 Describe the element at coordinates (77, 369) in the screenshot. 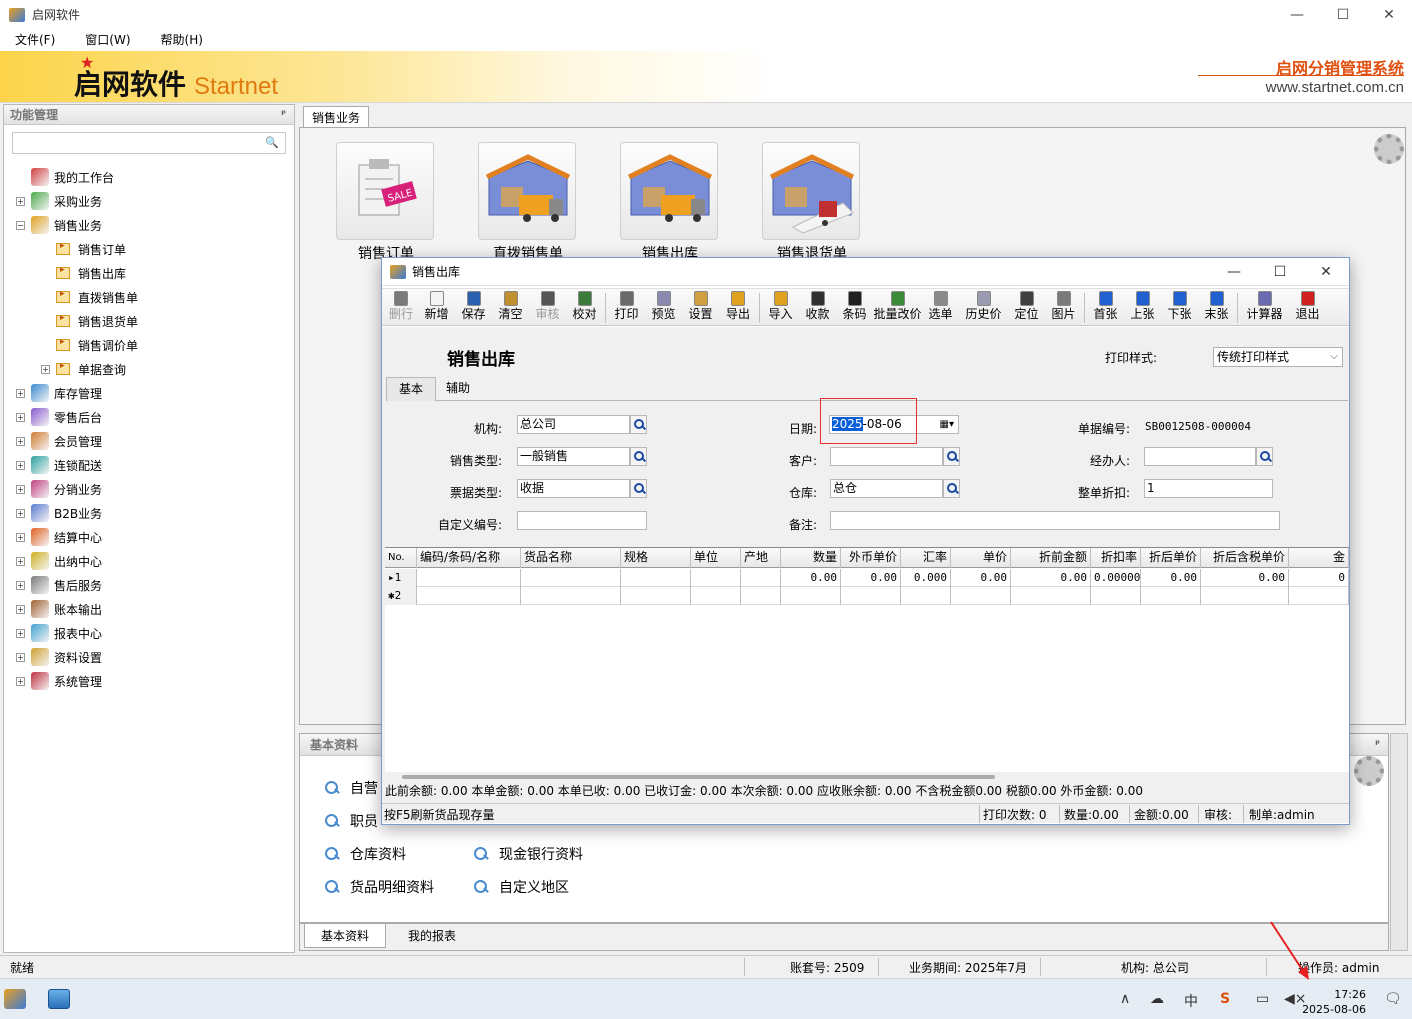

I see `tree-subitem-5: + 单据查询` at that location.